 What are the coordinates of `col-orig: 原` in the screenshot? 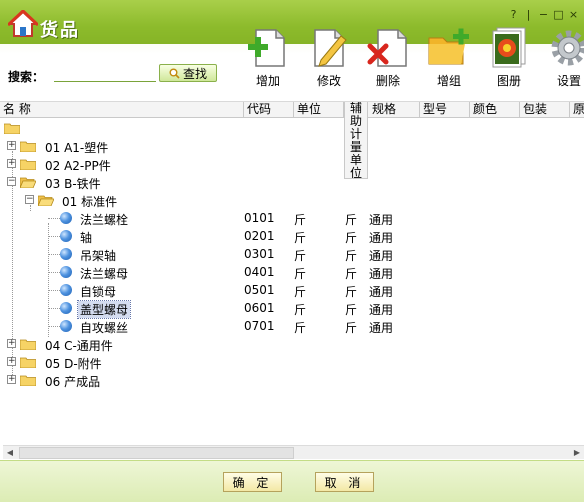 It's located at (577, 110).